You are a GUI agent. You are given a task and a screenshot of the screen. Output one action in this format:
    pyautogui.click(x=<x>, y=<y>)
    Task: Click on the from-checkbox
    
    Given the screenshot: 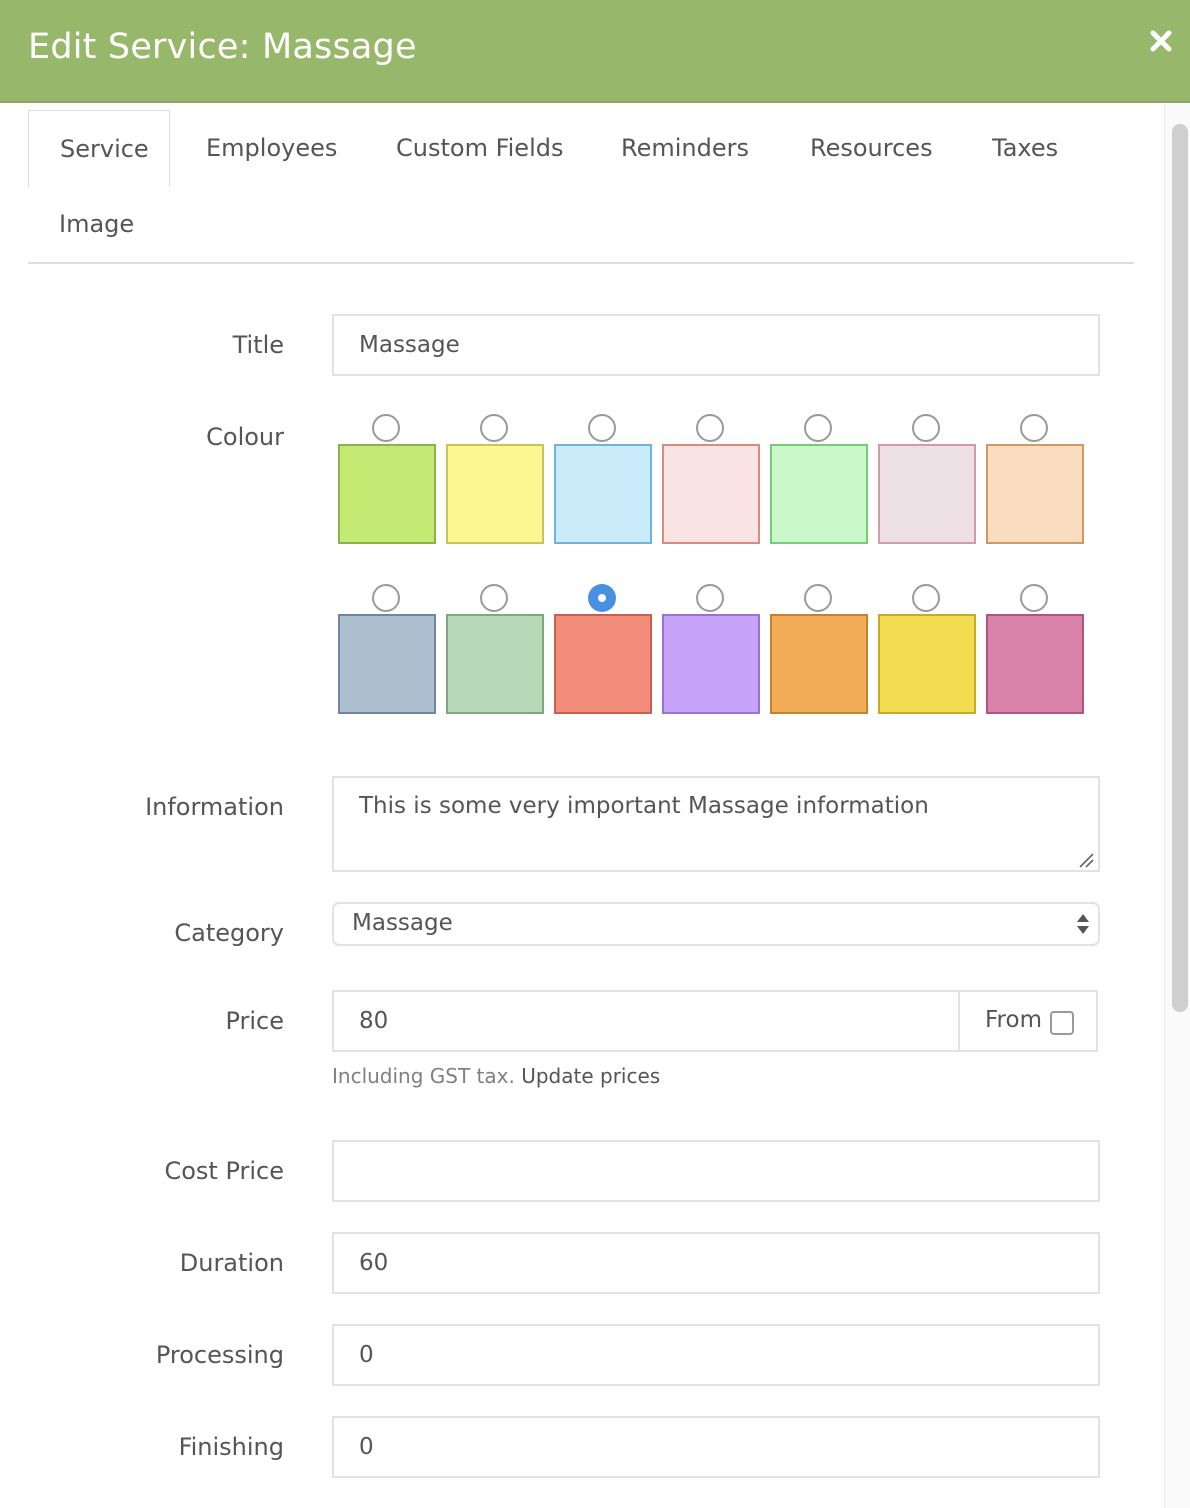 What is the action you would take?
    pyautogui.click(x=1062, y=1023)
    